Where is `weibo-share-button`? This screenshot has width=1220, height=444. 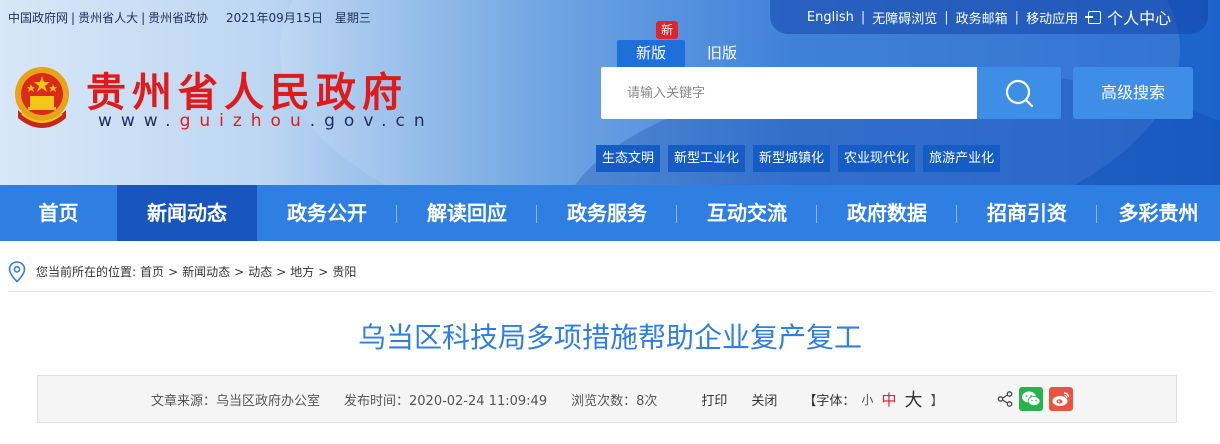
weibo-share-button is located at coordinates (1061, 399).